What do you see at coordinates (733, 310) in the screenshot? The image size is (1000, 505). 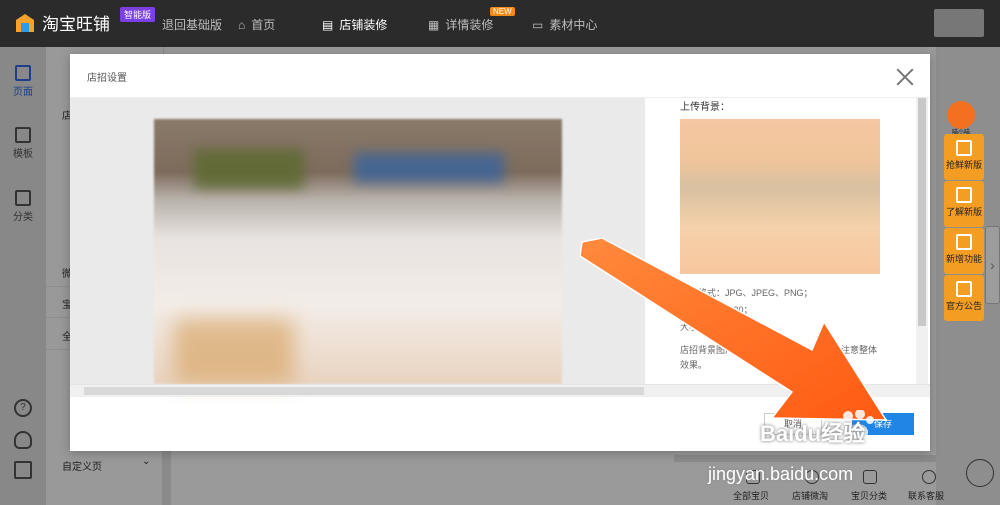 I see `info-size: 50x580；` at bounding box center [733, 310].